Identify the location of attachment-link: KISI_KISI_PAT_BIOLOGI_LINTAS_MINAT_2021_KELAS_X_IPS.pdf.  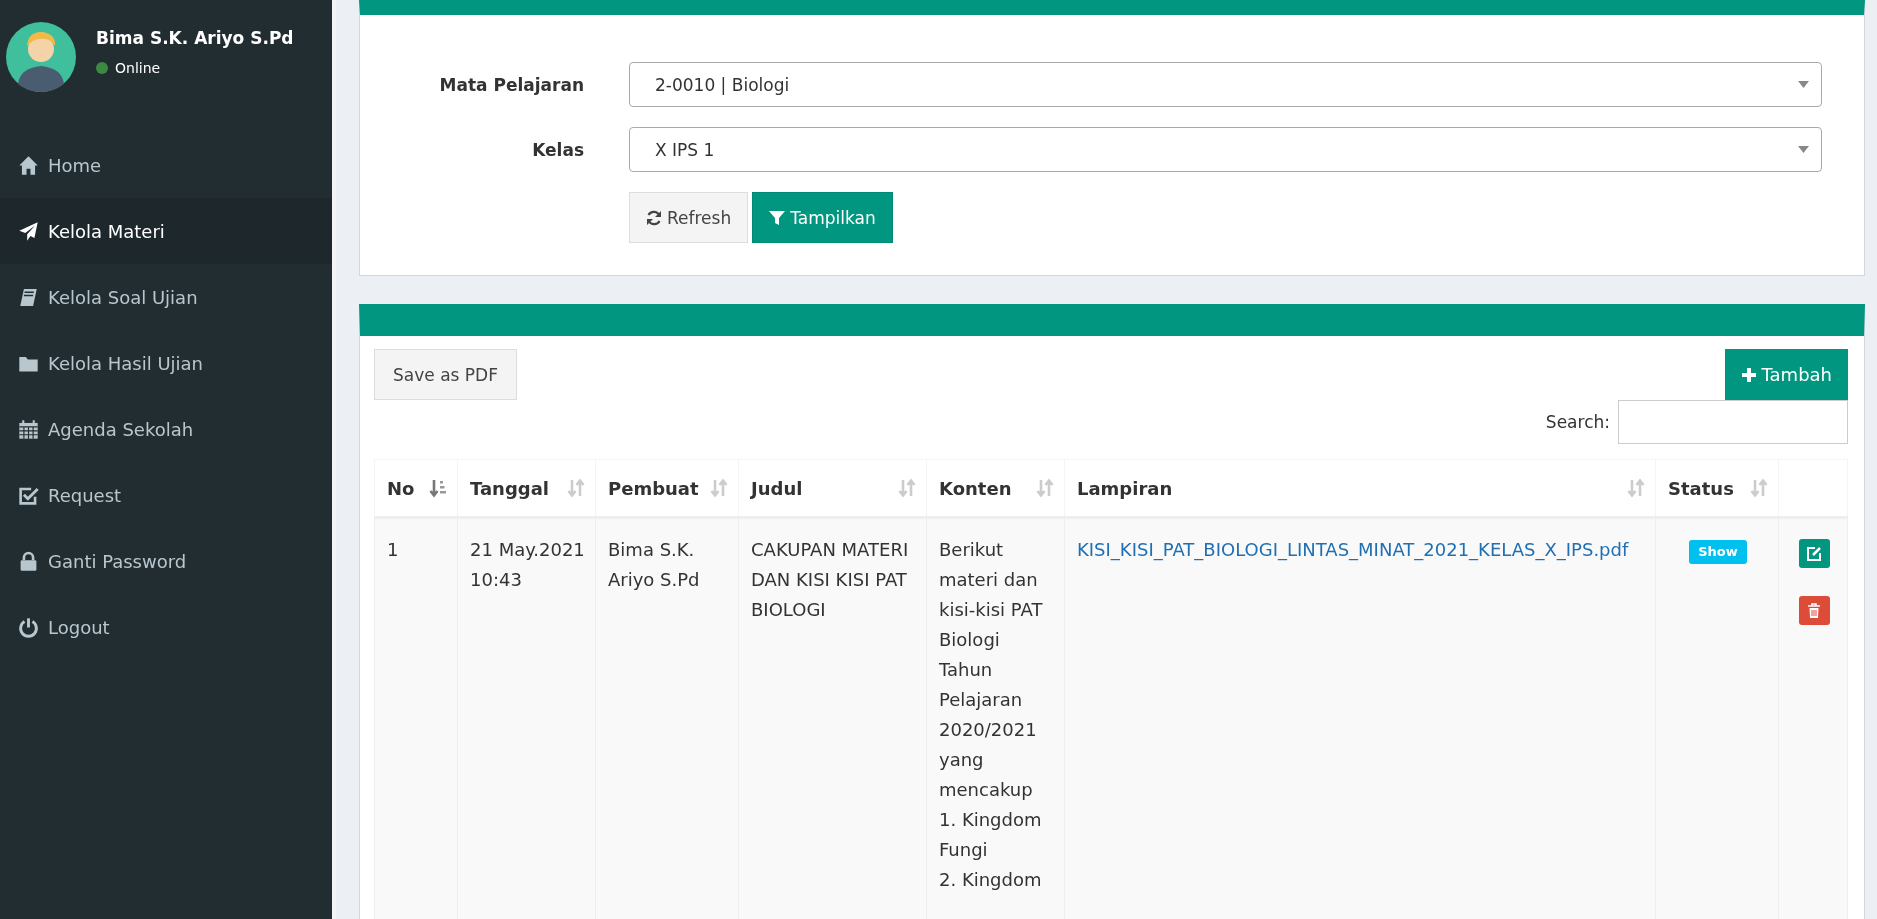
(1353, 549).